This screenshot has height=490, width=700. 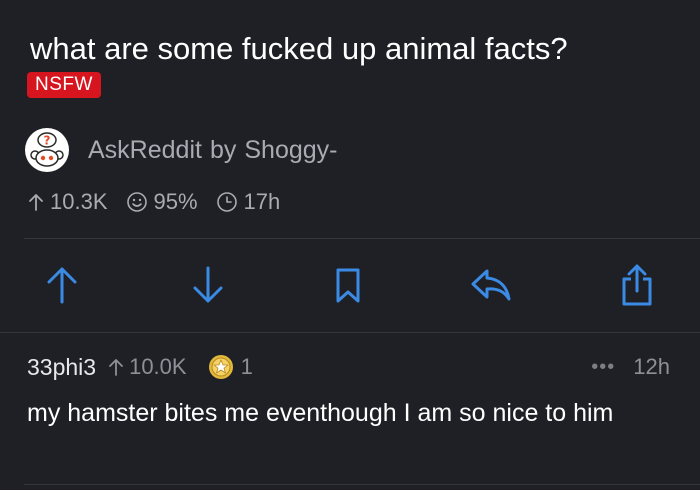 I want to click on post-meta: ? AskReddit by Shoggy-, so click(x=180, y=150).